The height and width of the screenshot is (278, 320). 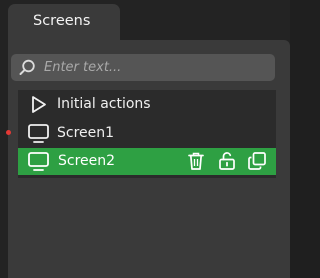 I want to click on tab-screens: Screens, so click(x=64, y=22).